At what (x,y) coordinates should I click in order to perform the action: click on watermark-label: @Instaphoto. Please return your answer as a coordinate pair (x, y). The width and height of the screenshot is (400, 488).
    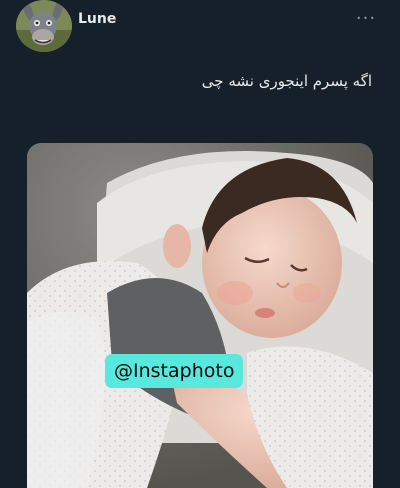
    Looking at the image, I should click on (174, 371).